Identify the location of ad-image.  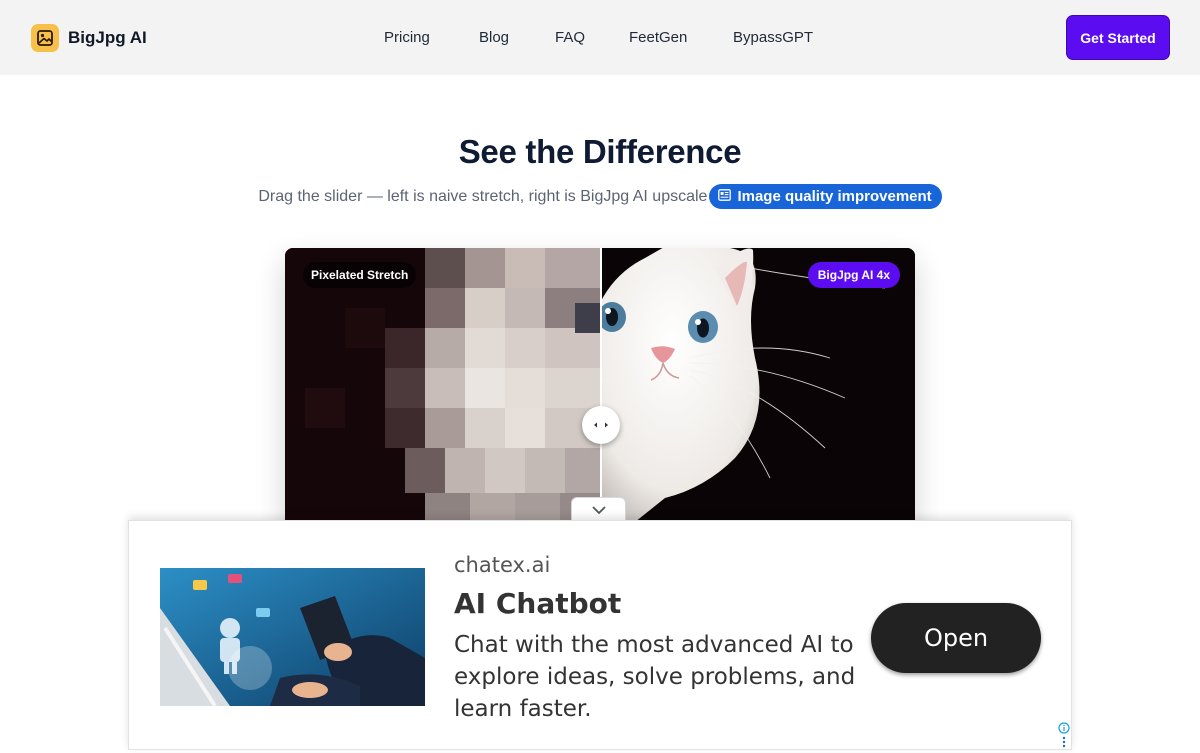
(292, 637).